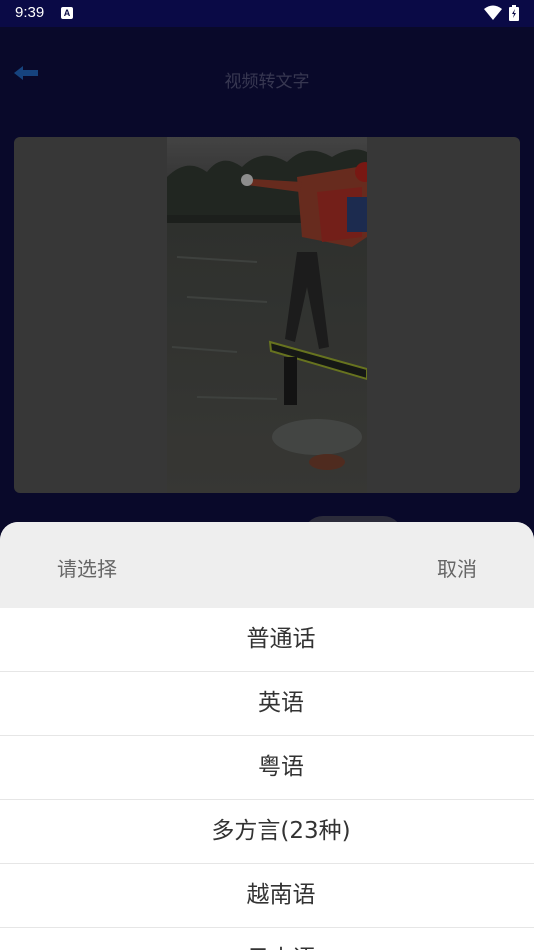  I want to click on language-option: 英语, so click(267, 704).